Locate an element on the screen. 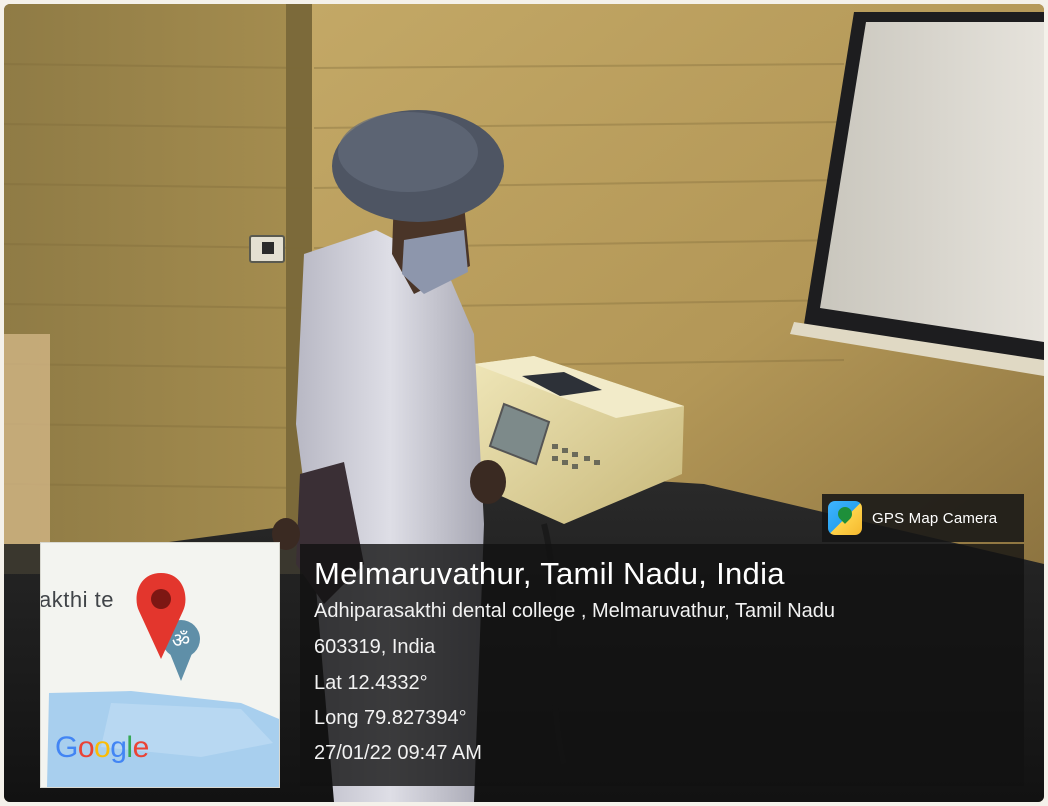 This screenshot has width=1048, height=806. address-line-2: 603319, India is located at coordinates (375, 647).